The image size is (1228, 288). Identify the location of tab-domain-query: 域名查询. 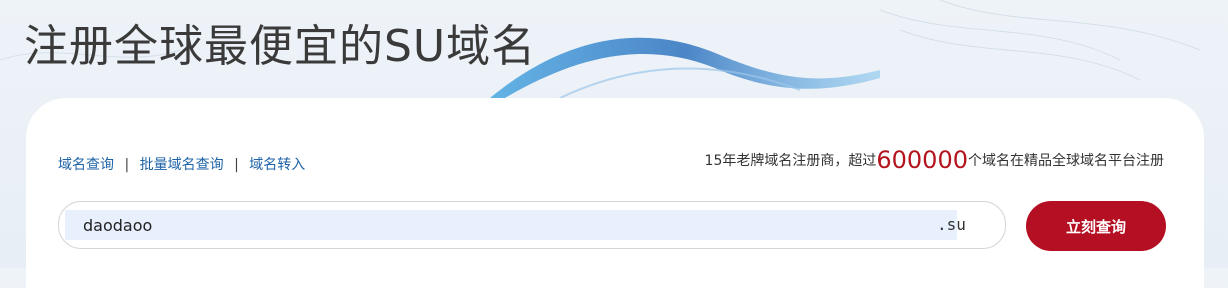
(86, 165).